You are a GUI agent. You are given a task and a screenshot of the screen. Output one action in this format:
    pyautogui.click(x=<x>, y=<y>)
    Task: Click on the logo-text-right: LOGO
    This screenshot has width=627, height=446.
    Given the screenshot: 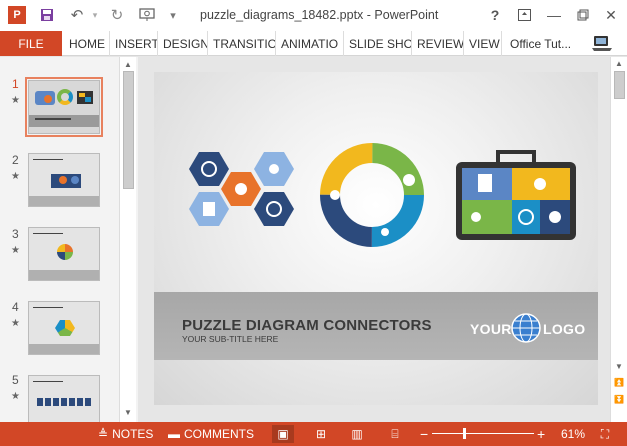 What is the action you would take?
    pyautogui.click(x=564, y=329)
    